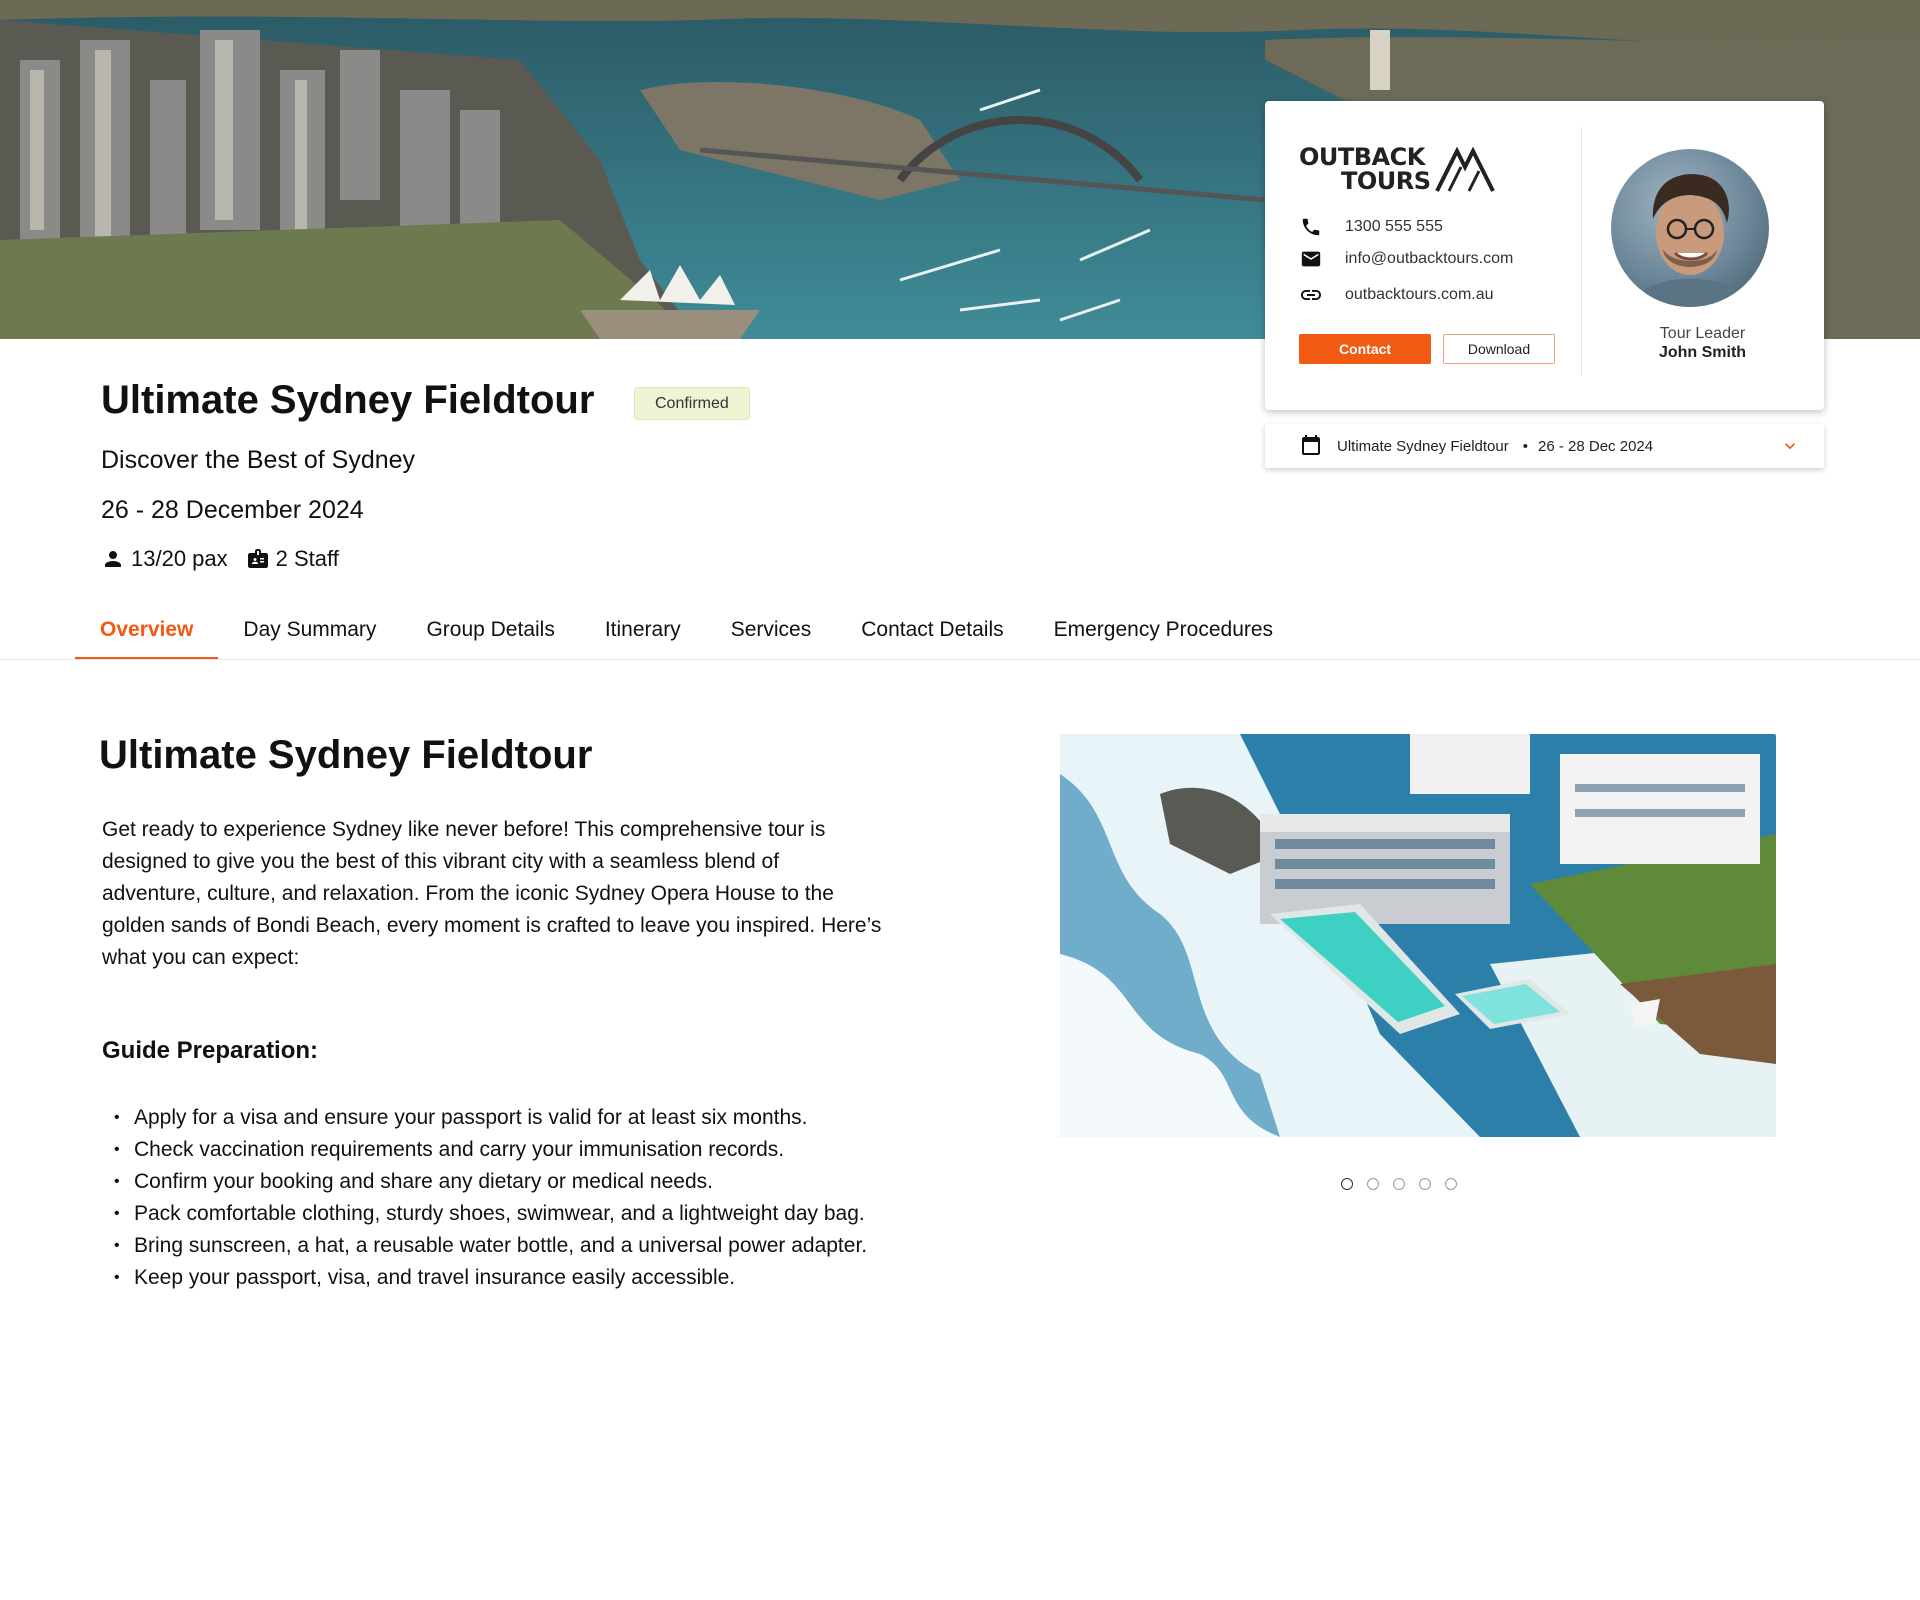  I want to click on tour-selector-dates: 26 - 28 Dec 2024, so click(1596, 446).